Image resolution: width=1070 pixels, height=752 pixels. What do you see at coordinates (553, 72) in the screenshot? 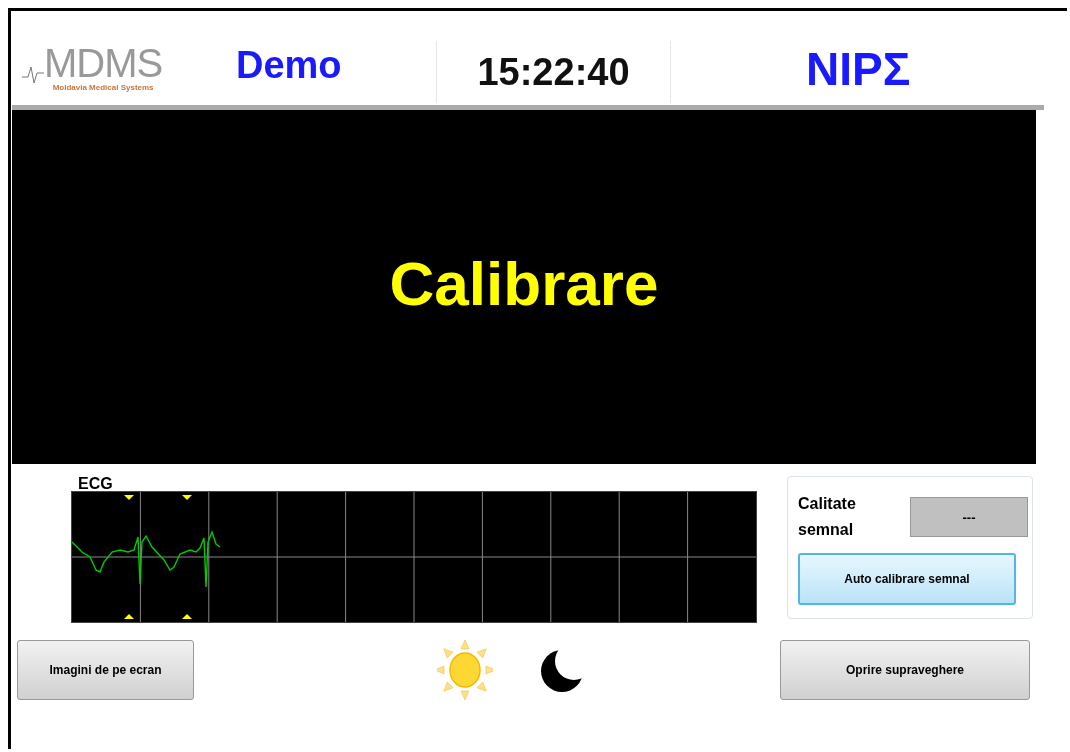
I see `clock-display: 15:22:40` at bounding box center [553, 72].